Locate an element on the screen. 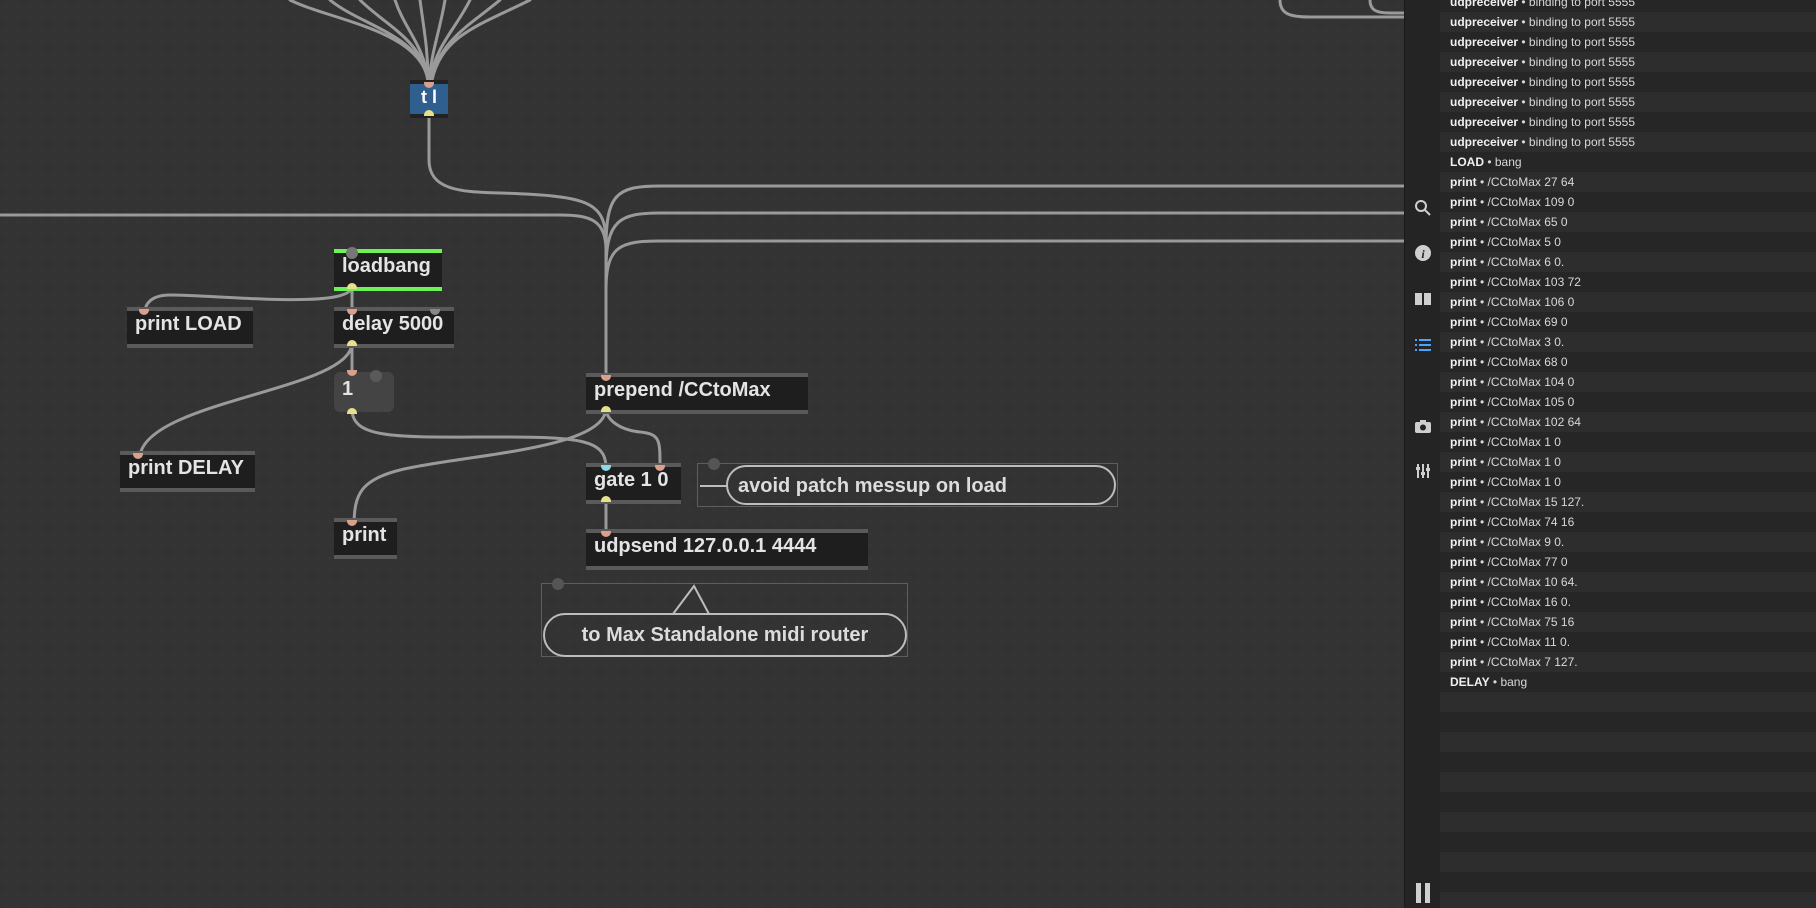  console-row: print • /CCtoMax 6 0. is located at coordinates (1628, 262).